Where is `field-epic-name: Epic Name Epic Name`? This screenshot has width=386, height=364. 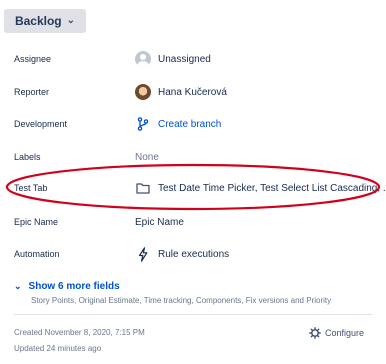
field-epic-name: Epic Name Epic Name is located at coordinates (193, 222).